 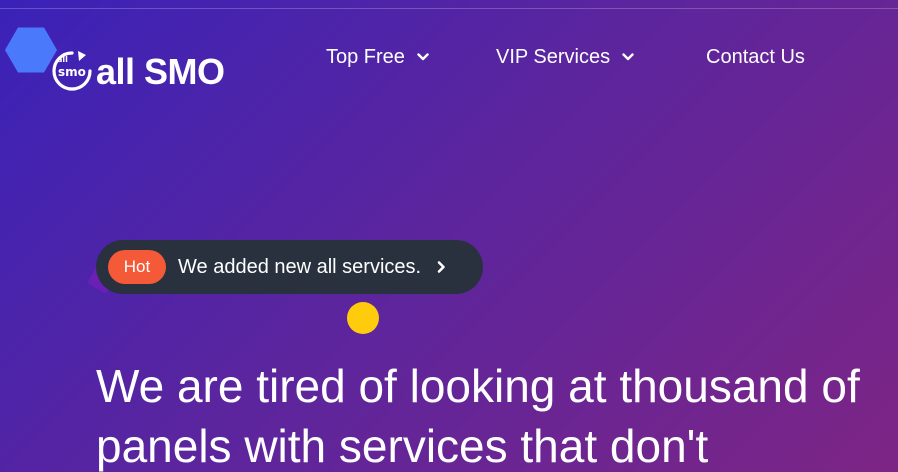 What do you see at coordinates (300, 266) in the screenshot?
I see `announcement-text: We added new all services.` at bounding box center [300, 266].